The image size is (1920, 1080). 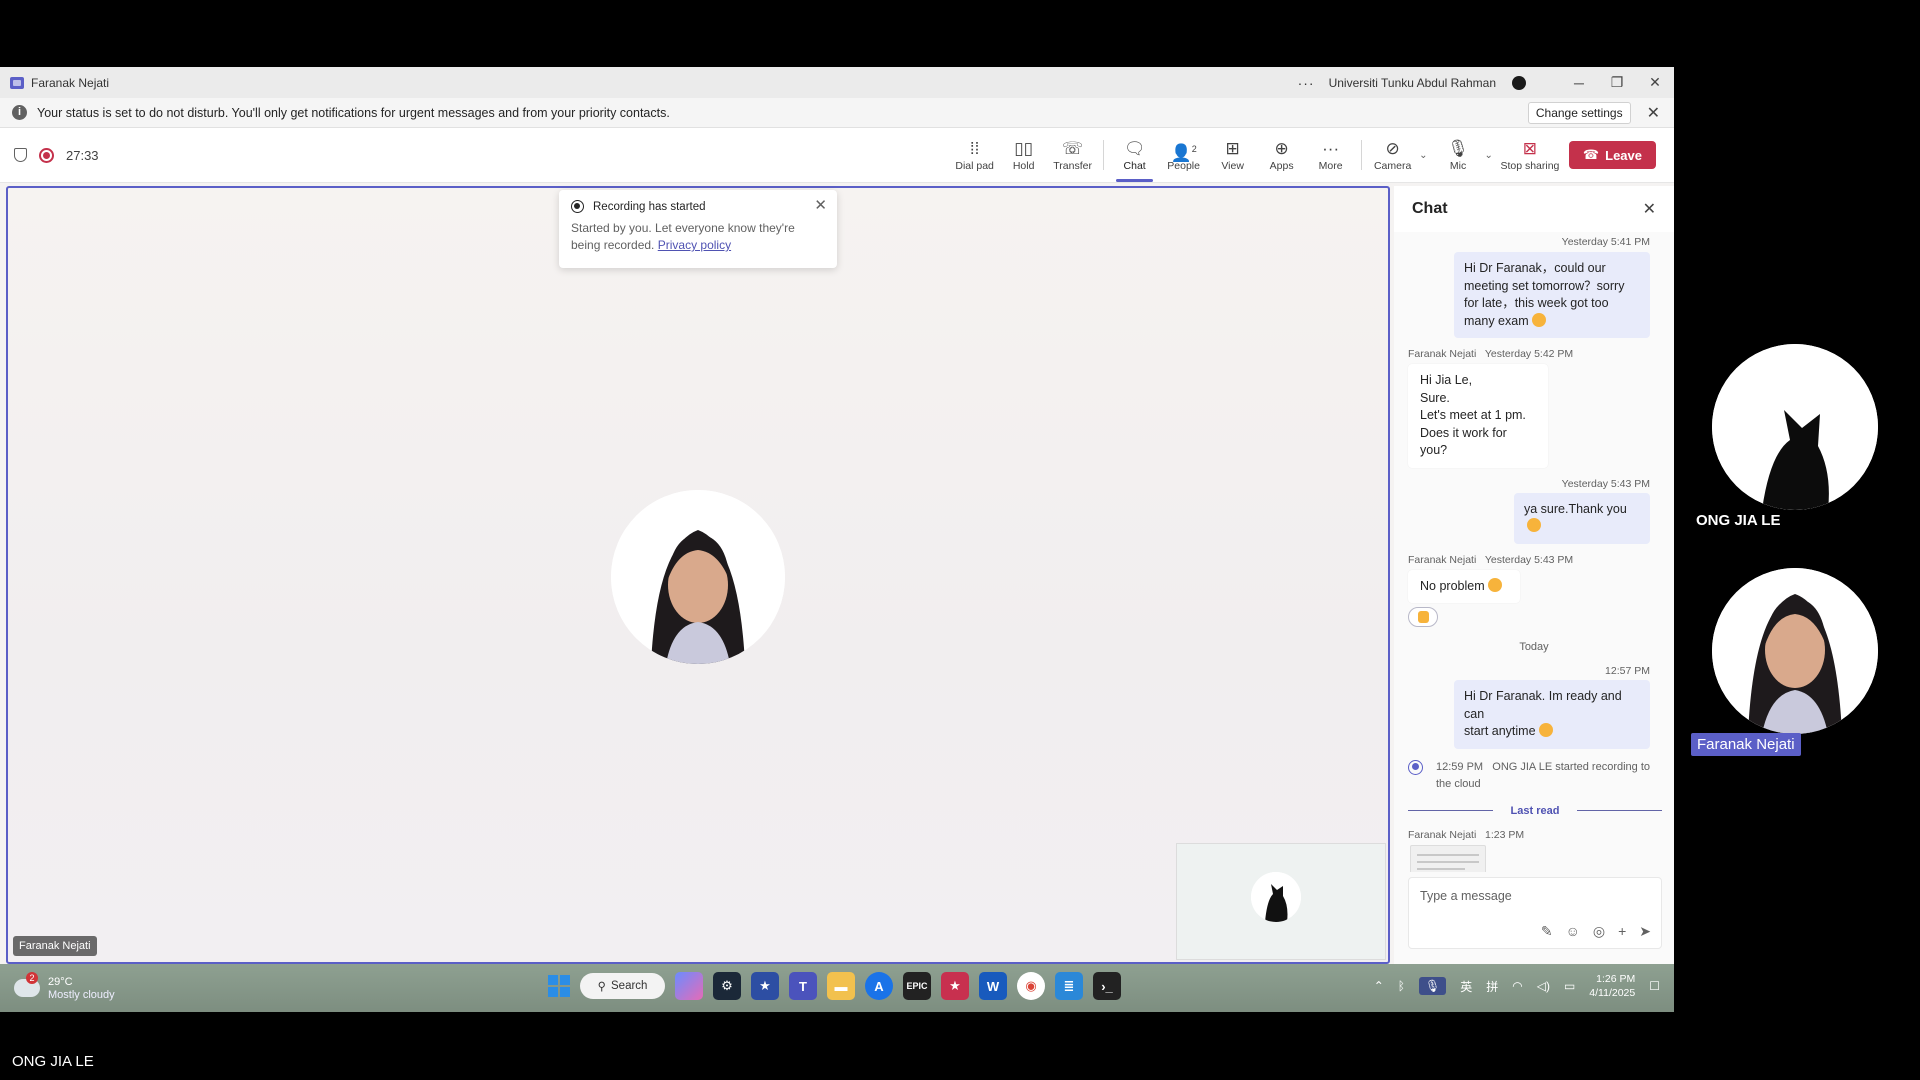 What do you see at coordinates (1534, 835) in the screenshot?
I see `message-meta: Faranak Nejati 1:23 PM` at bounding box center [1534, 835].